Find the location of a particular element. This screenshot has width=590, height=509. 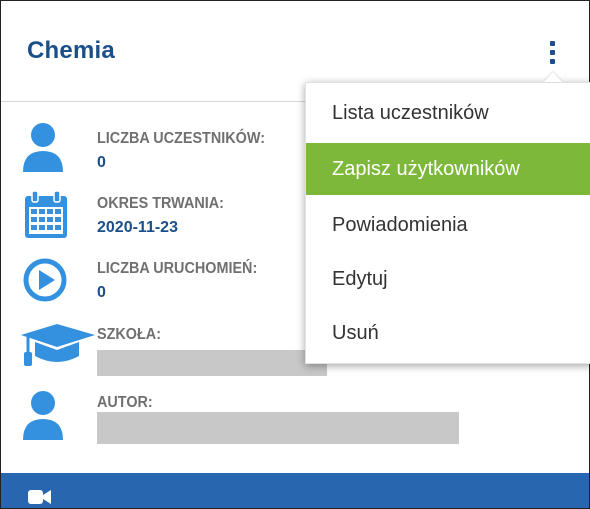

video-camera-icon is located at coordinates (40, 497).